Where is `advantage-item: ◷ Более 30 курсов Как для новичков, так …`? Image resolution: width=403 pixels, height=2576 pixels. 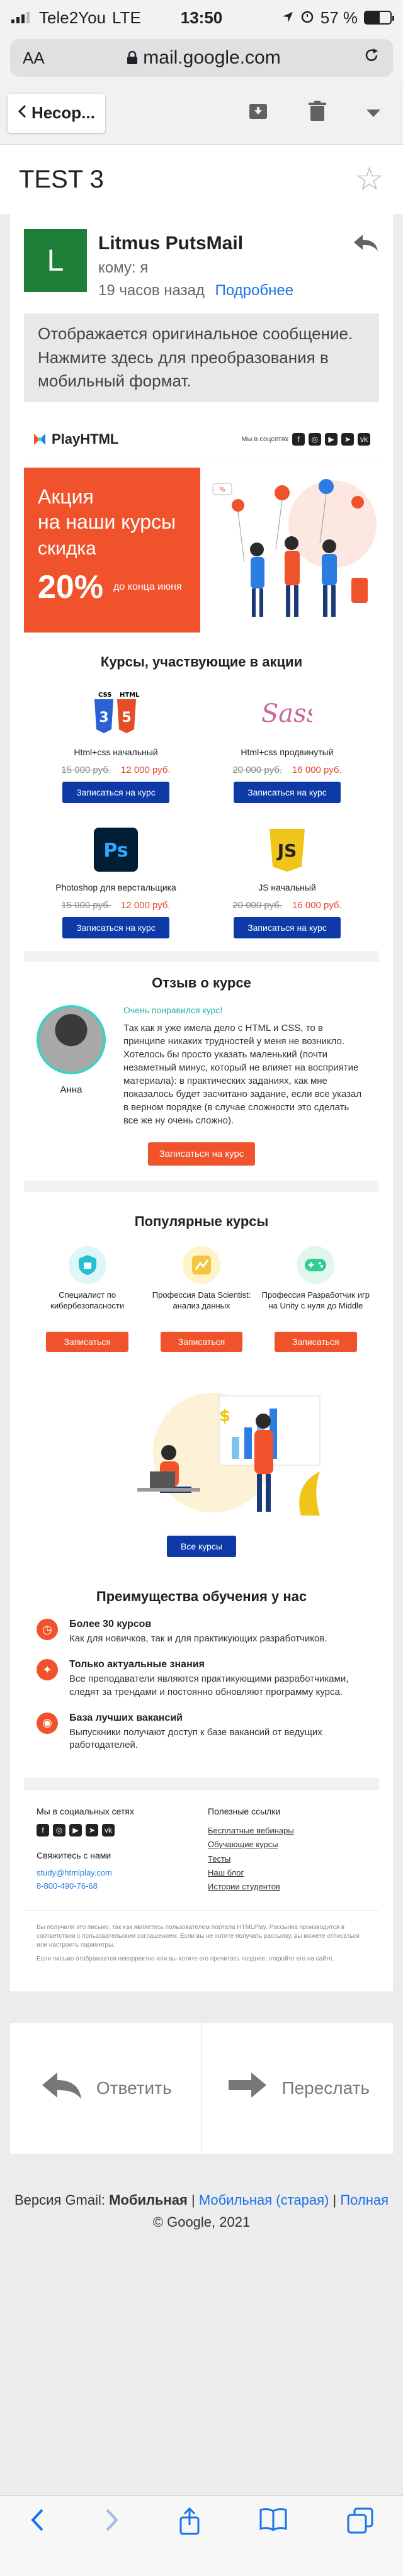 advantage-item: ◷ Более 30 курсов Как для новичков, так … is located at coordinates (201, 1632).